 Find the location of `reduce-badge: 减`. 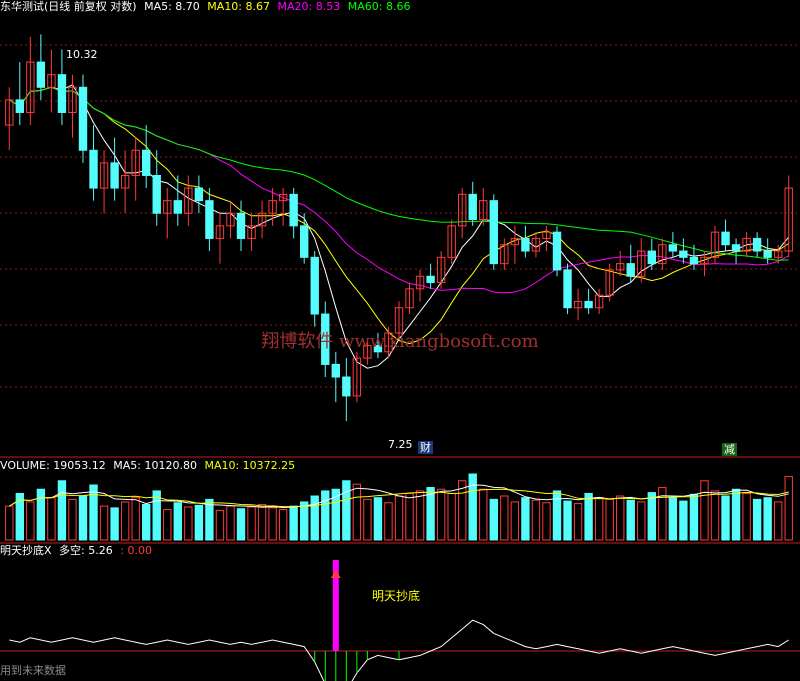

reduce-badge: 减 is located at coordinates (729, 449).